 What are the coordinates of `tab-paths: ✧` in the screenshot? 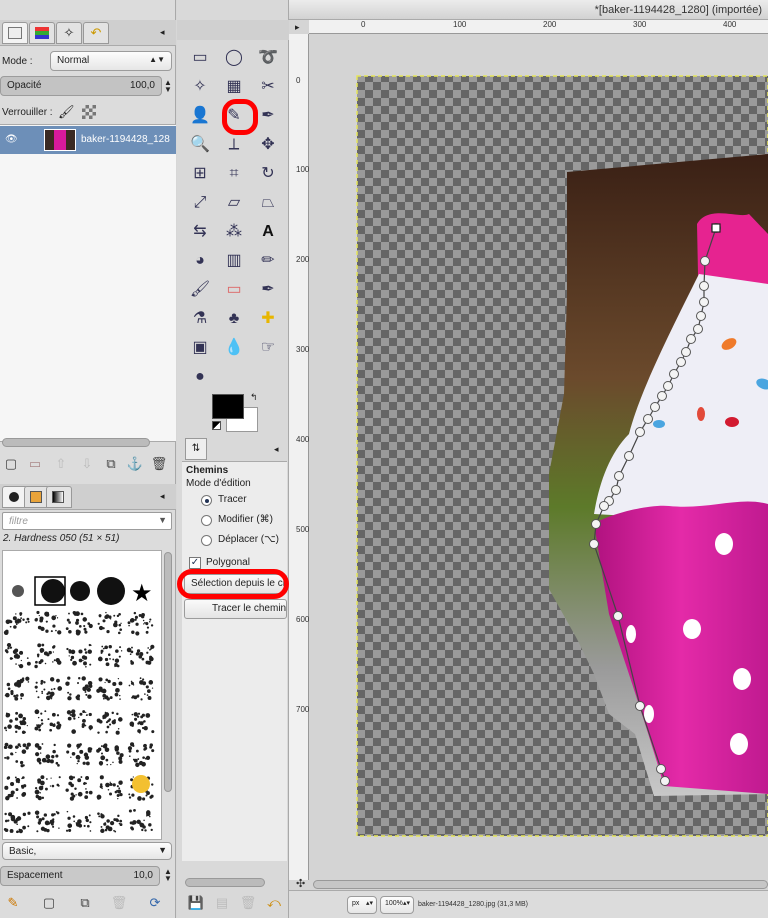 It's located at (69, 33).